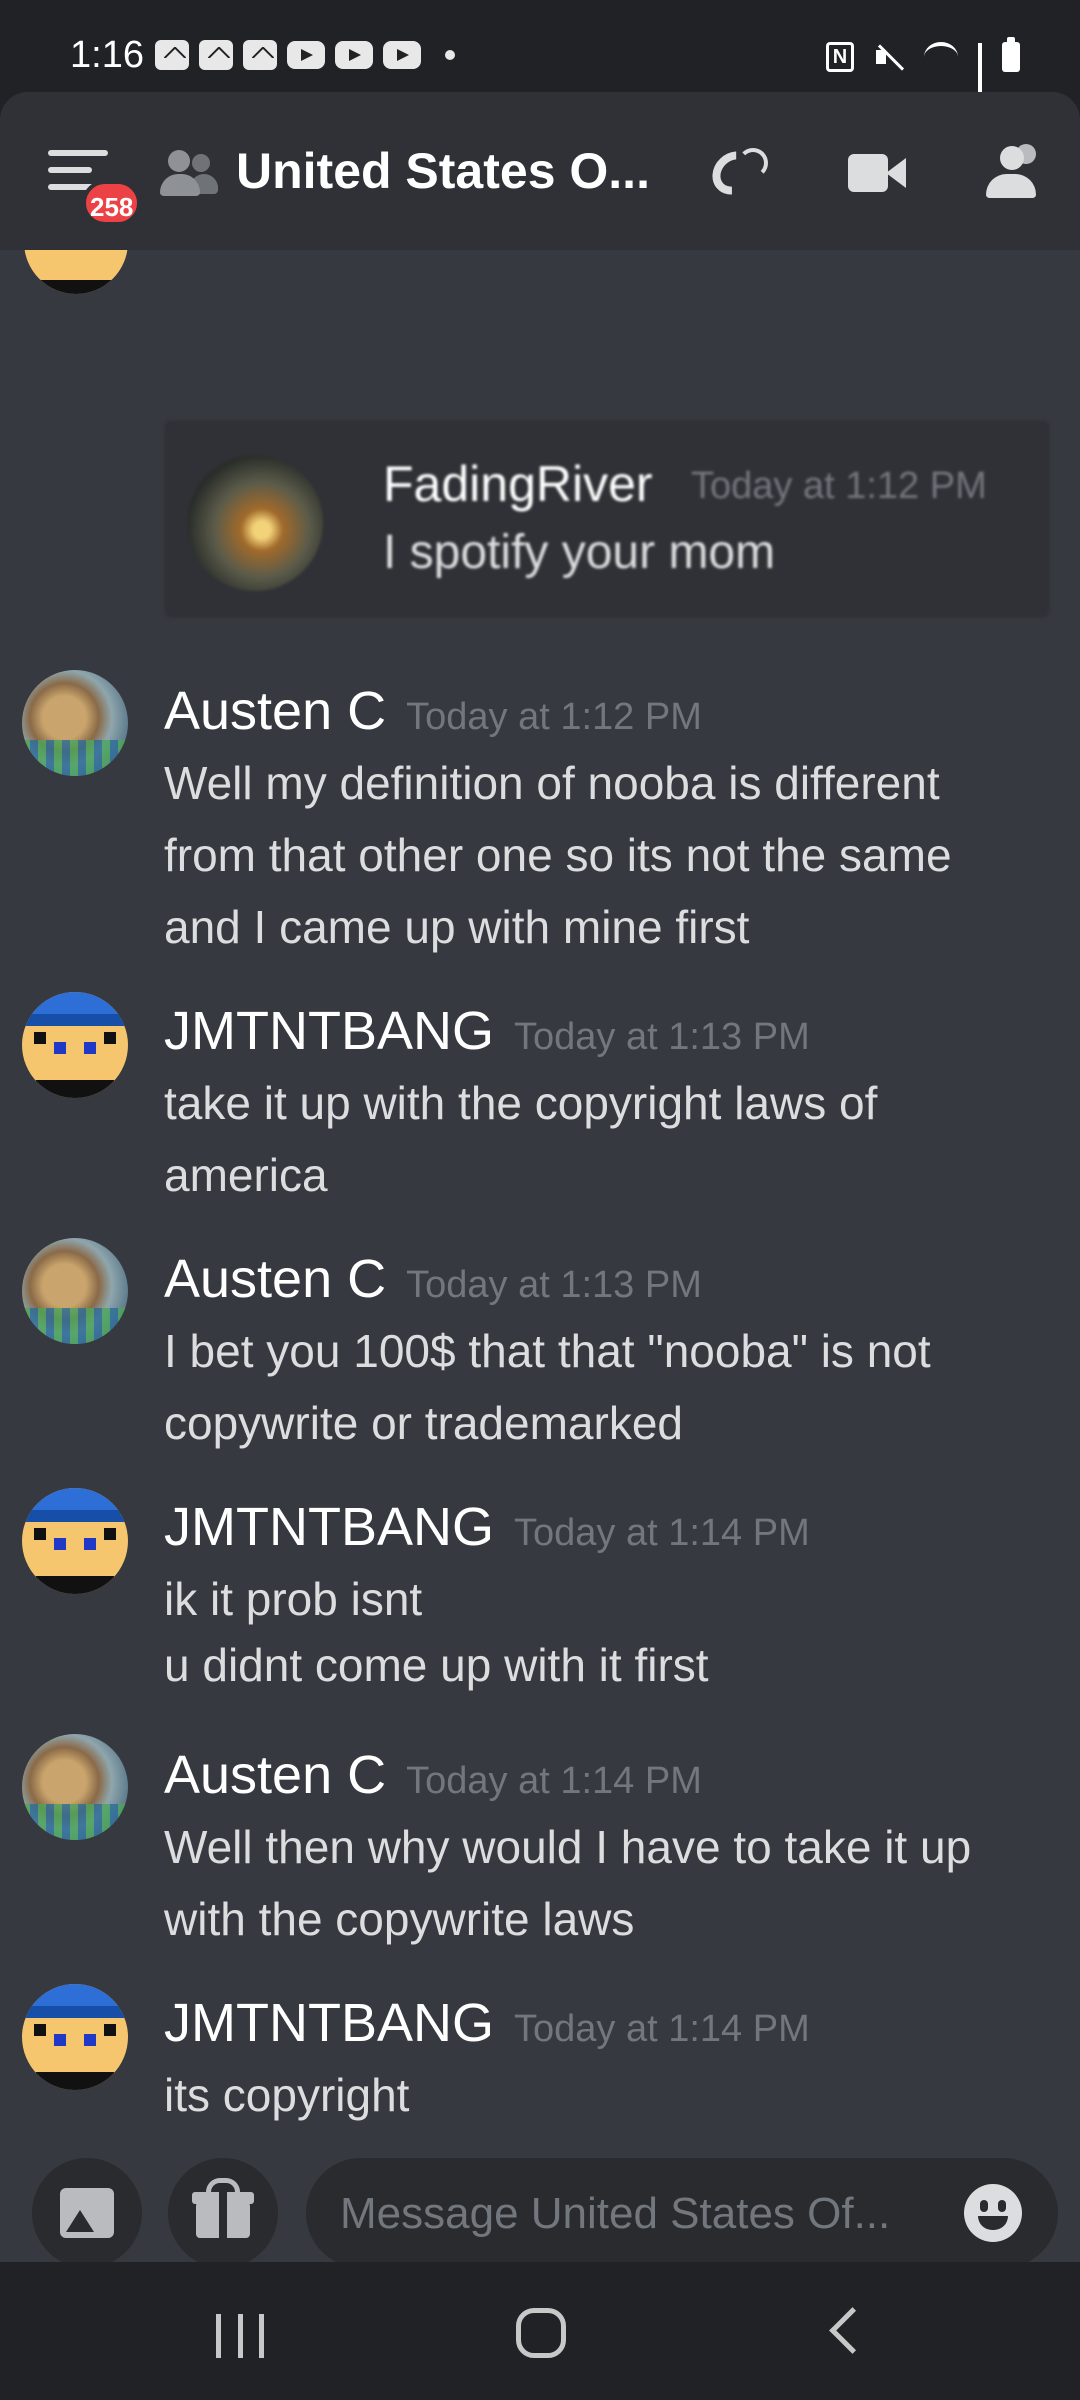 The image size is (1080, 2400). What do you see at coordinates (246, 1175) in the screenshot?
I see `message-text: america` at bounding box center [246, 1175].